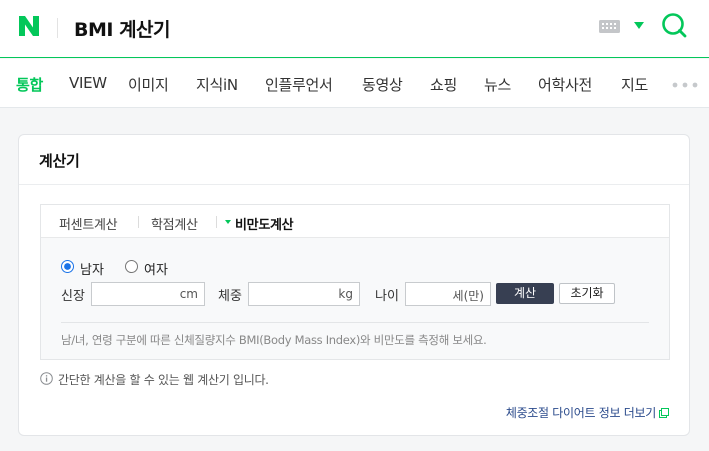 The image size is (709, 451). I want to click on weight-label: 체중, so click(230, 296).